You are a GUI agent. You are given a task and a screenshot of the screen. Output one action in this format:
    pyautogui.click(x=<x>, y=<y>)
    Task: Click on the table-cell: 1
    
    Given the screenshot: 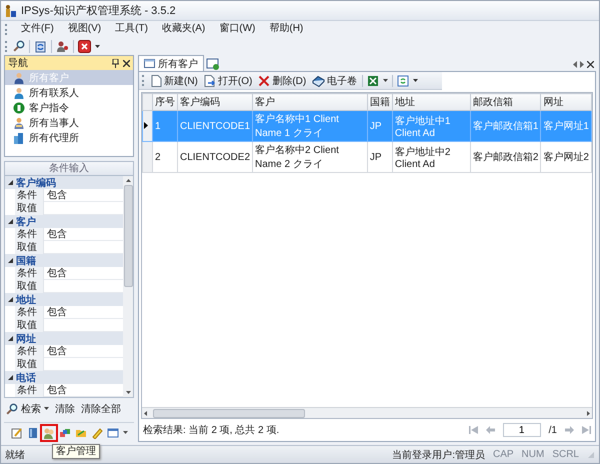 What is the action you would take?
    pyautogui.click(x=165, y=126)
    